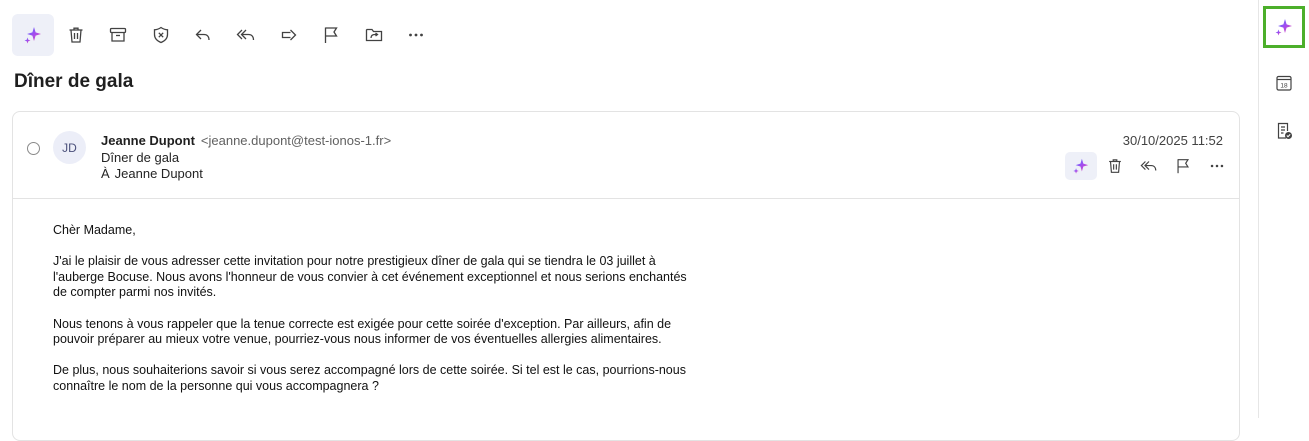  I want to click on body-paragraph: Chèr Madame,, so click(94, 230).